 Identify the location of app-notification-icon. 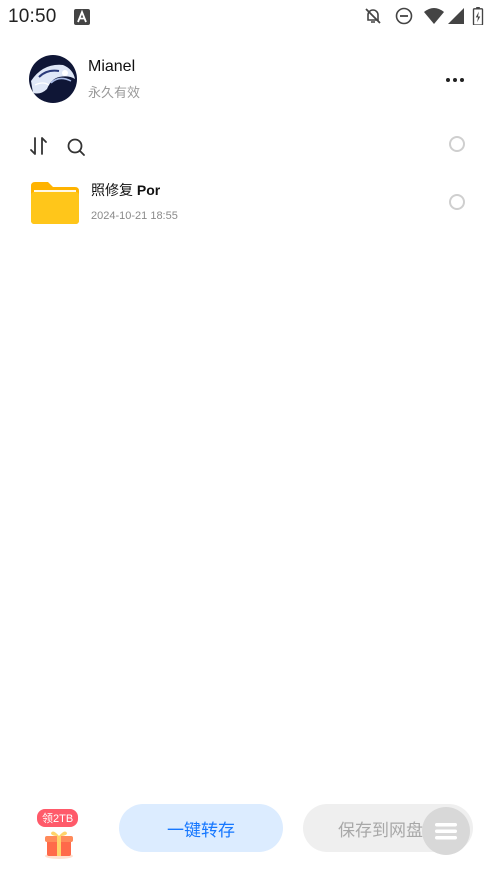
(82, 17).